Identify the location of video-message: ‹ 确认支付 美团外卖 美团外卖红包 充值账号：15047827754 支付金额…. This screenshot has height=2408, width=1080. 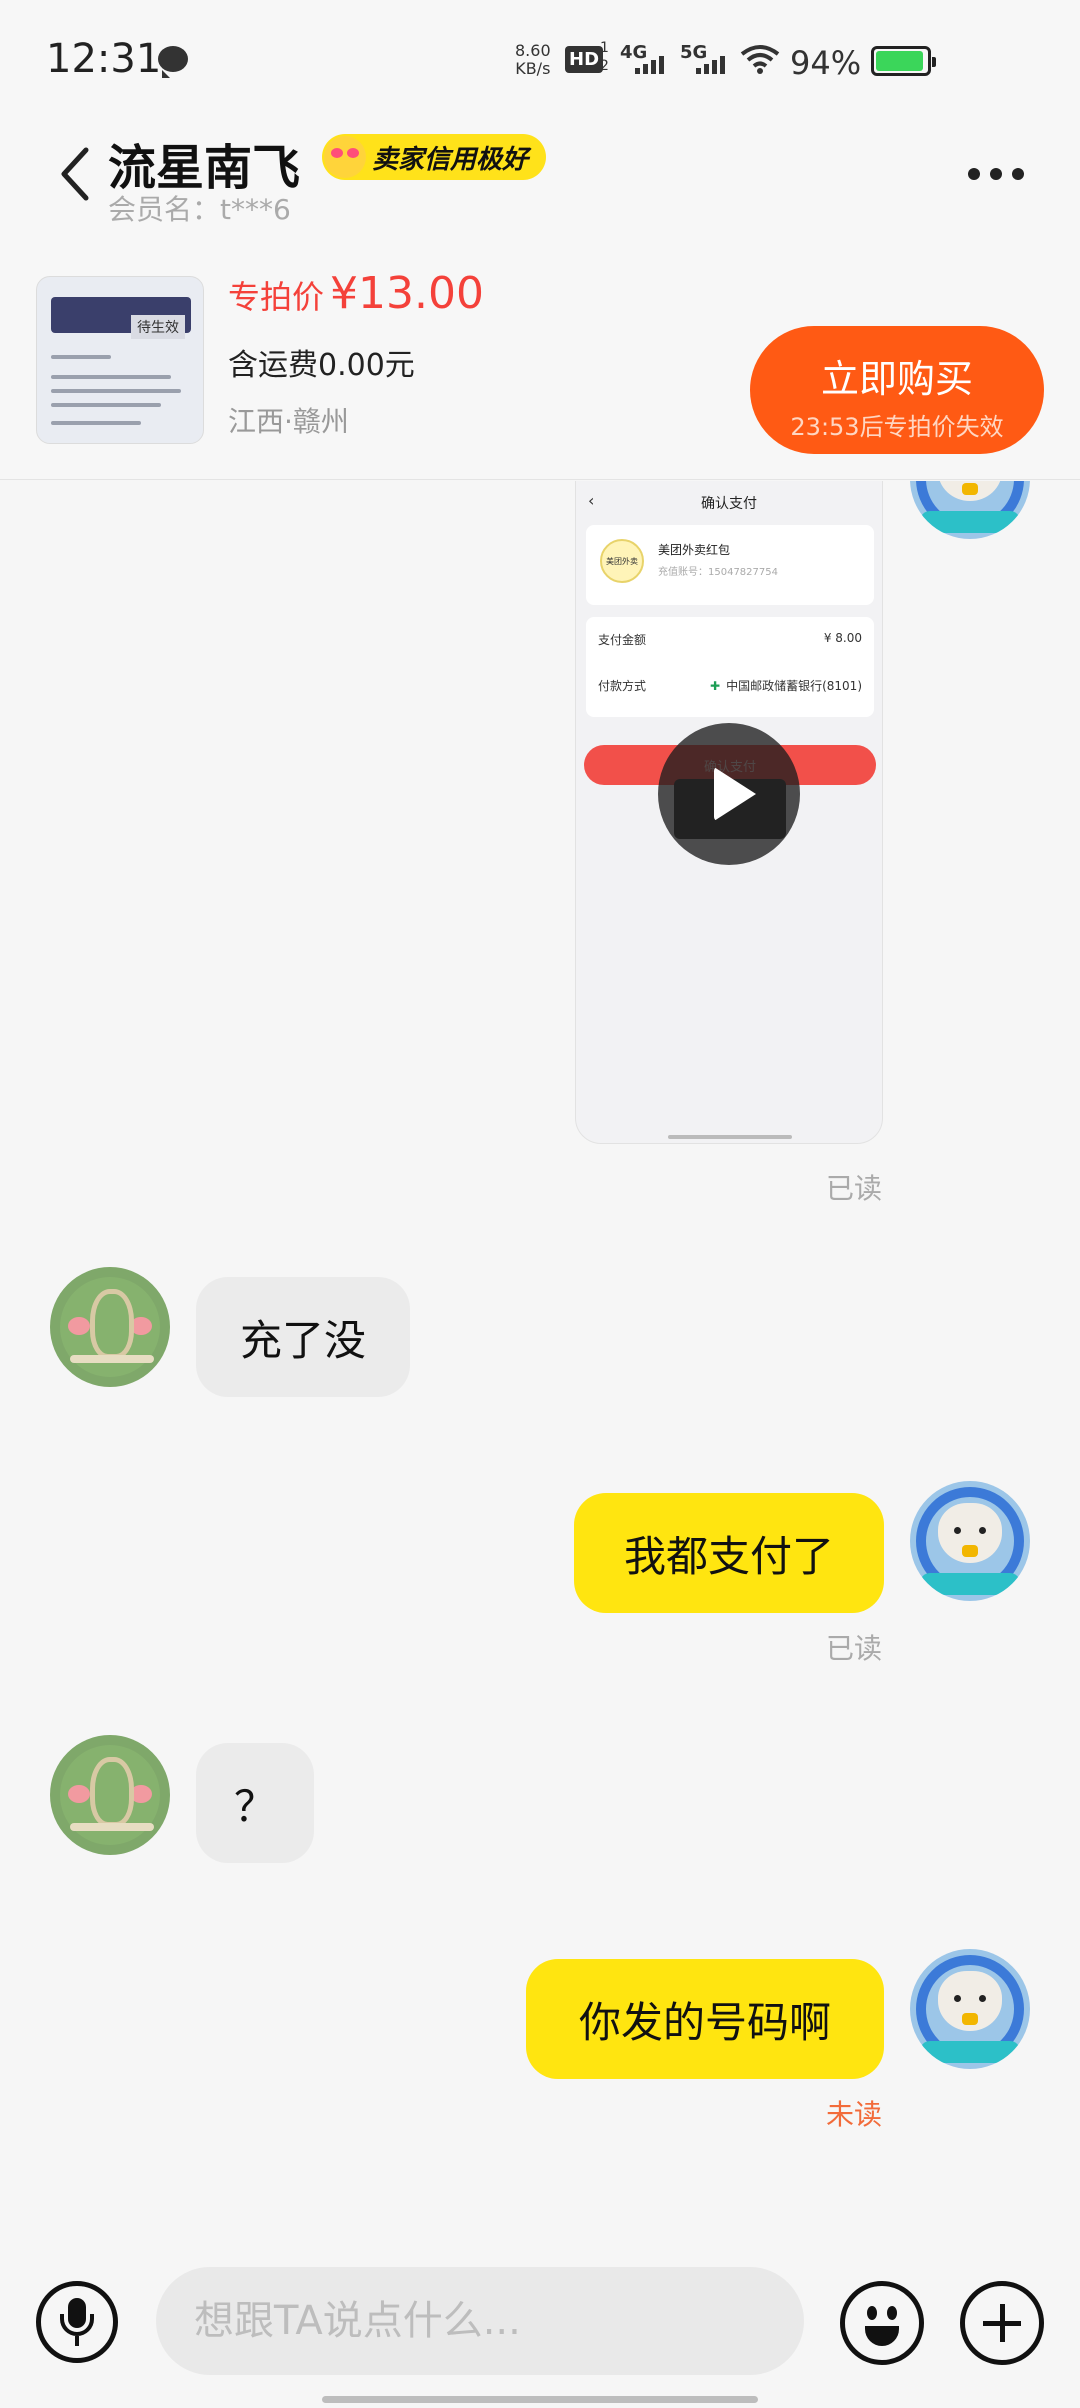
(729, 812).